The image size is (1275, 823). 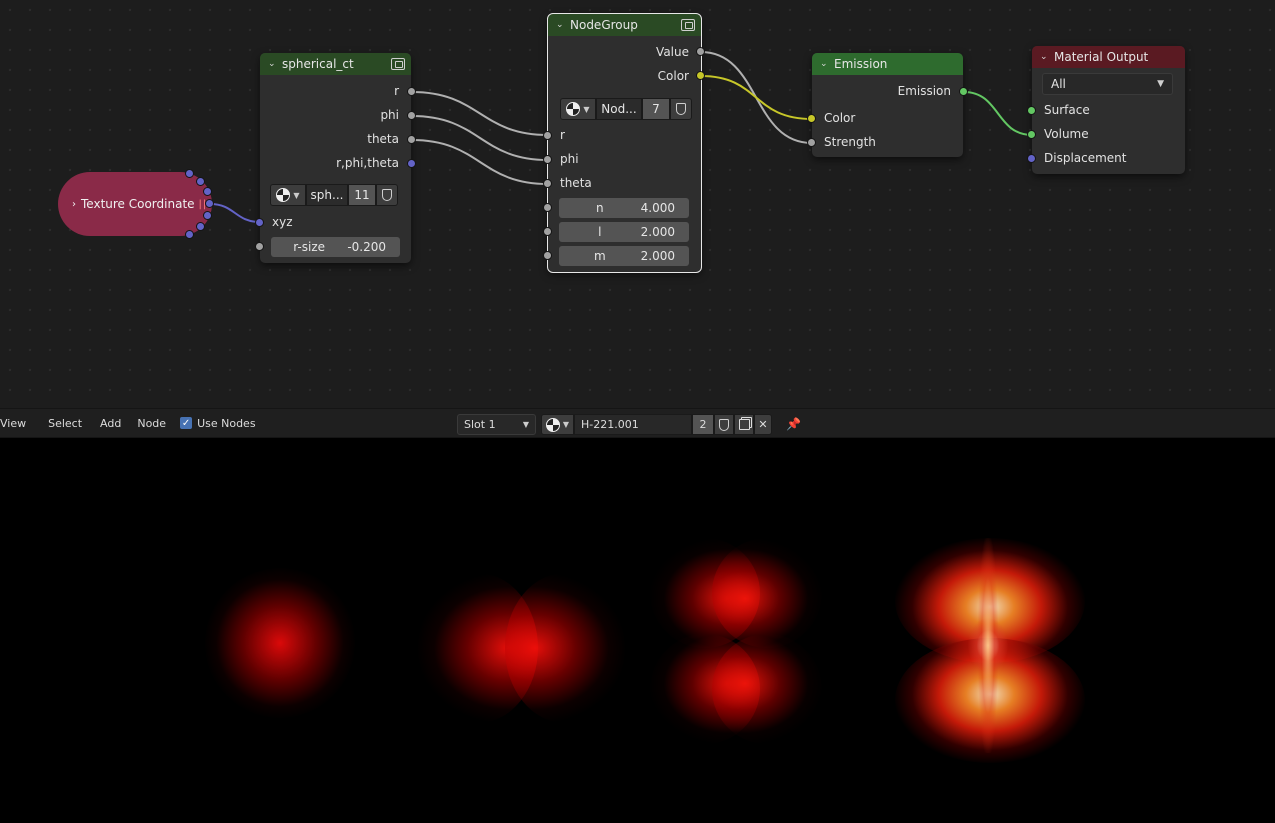 I want to click on orbital-render-3-tr, so click(x=767, y=593).